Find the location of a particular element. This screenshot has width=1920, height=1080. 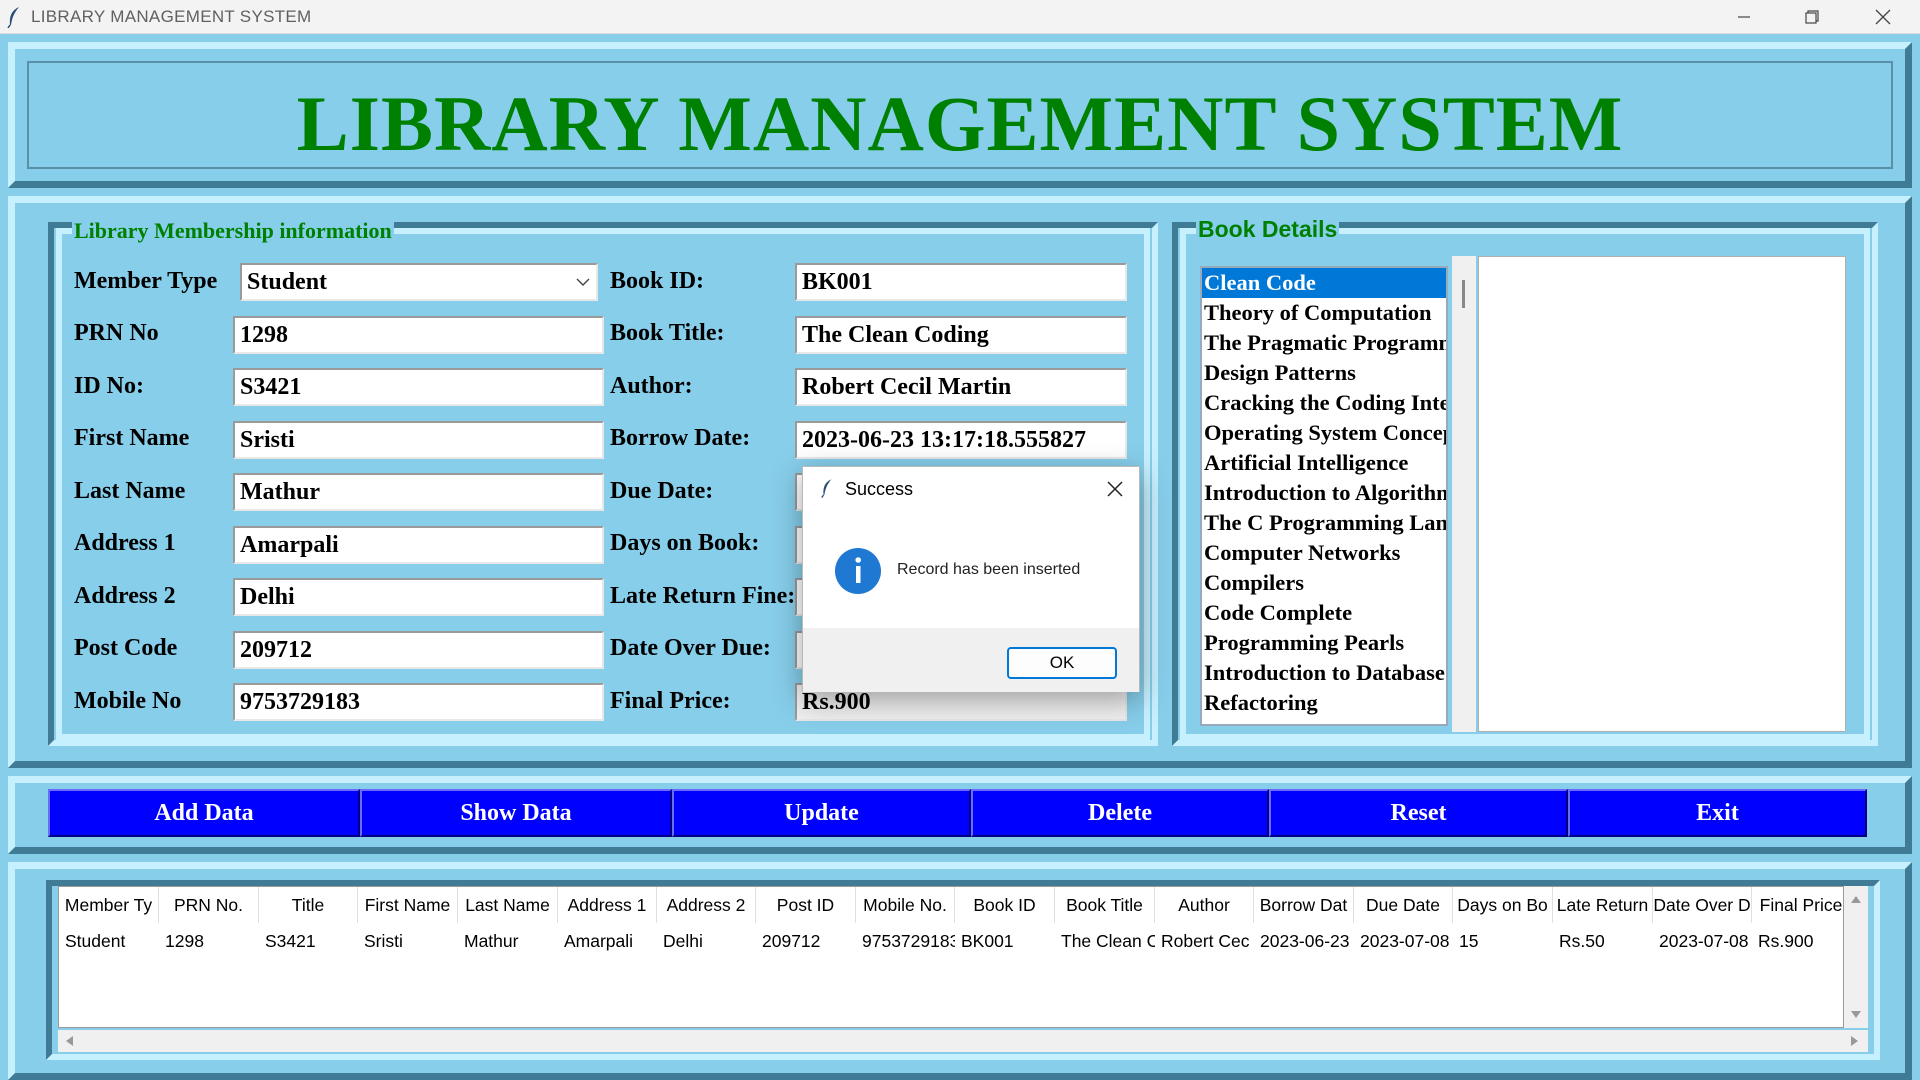

final-price-label: Final Price: is located at coordinates (670, 701).